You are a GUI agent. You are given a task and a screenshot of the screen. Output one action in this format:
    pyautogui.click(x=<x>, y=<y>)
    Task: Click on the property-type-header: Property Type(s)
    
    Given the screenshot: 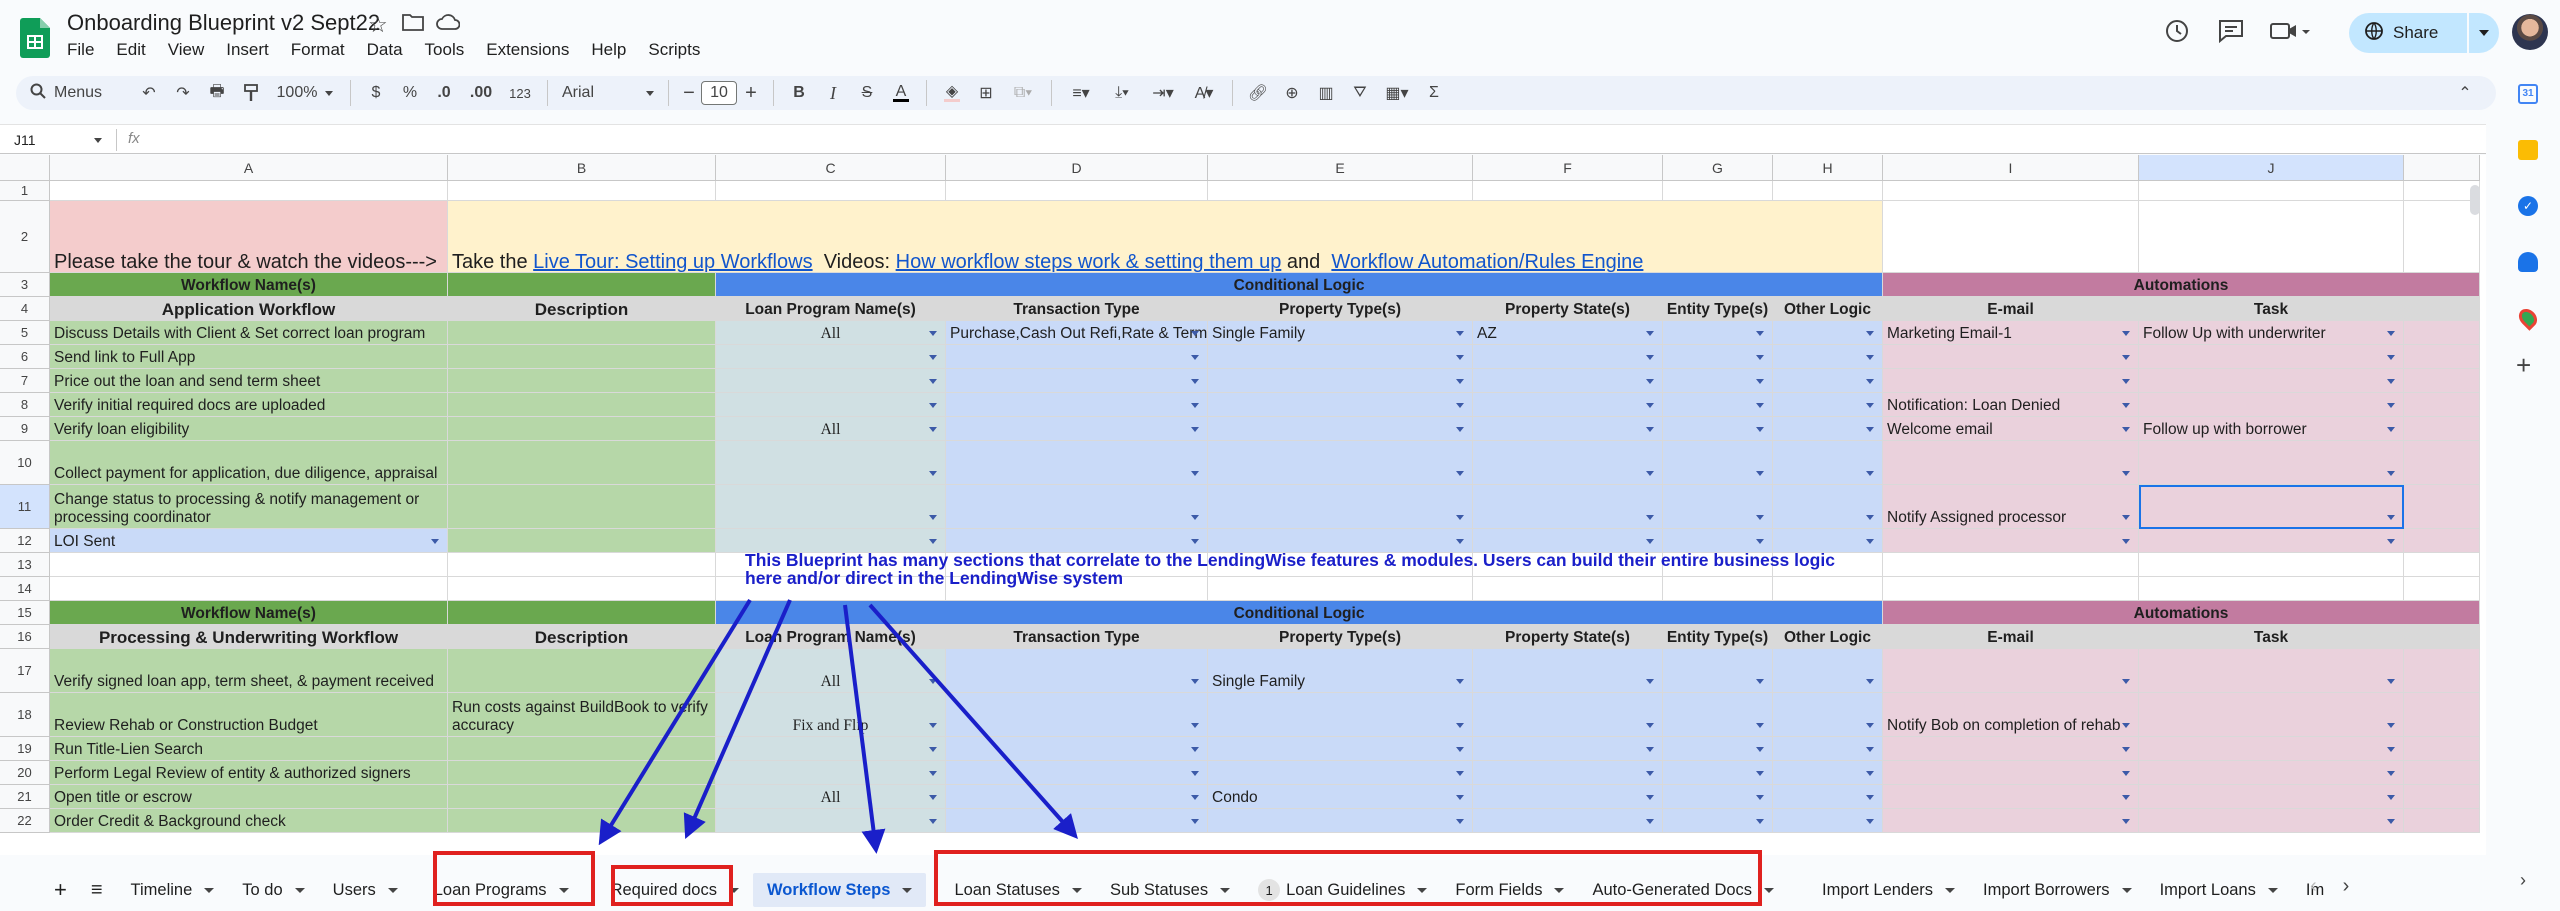 What is the action you would take?
    pyautogui.click(x=1340, y=309)
    